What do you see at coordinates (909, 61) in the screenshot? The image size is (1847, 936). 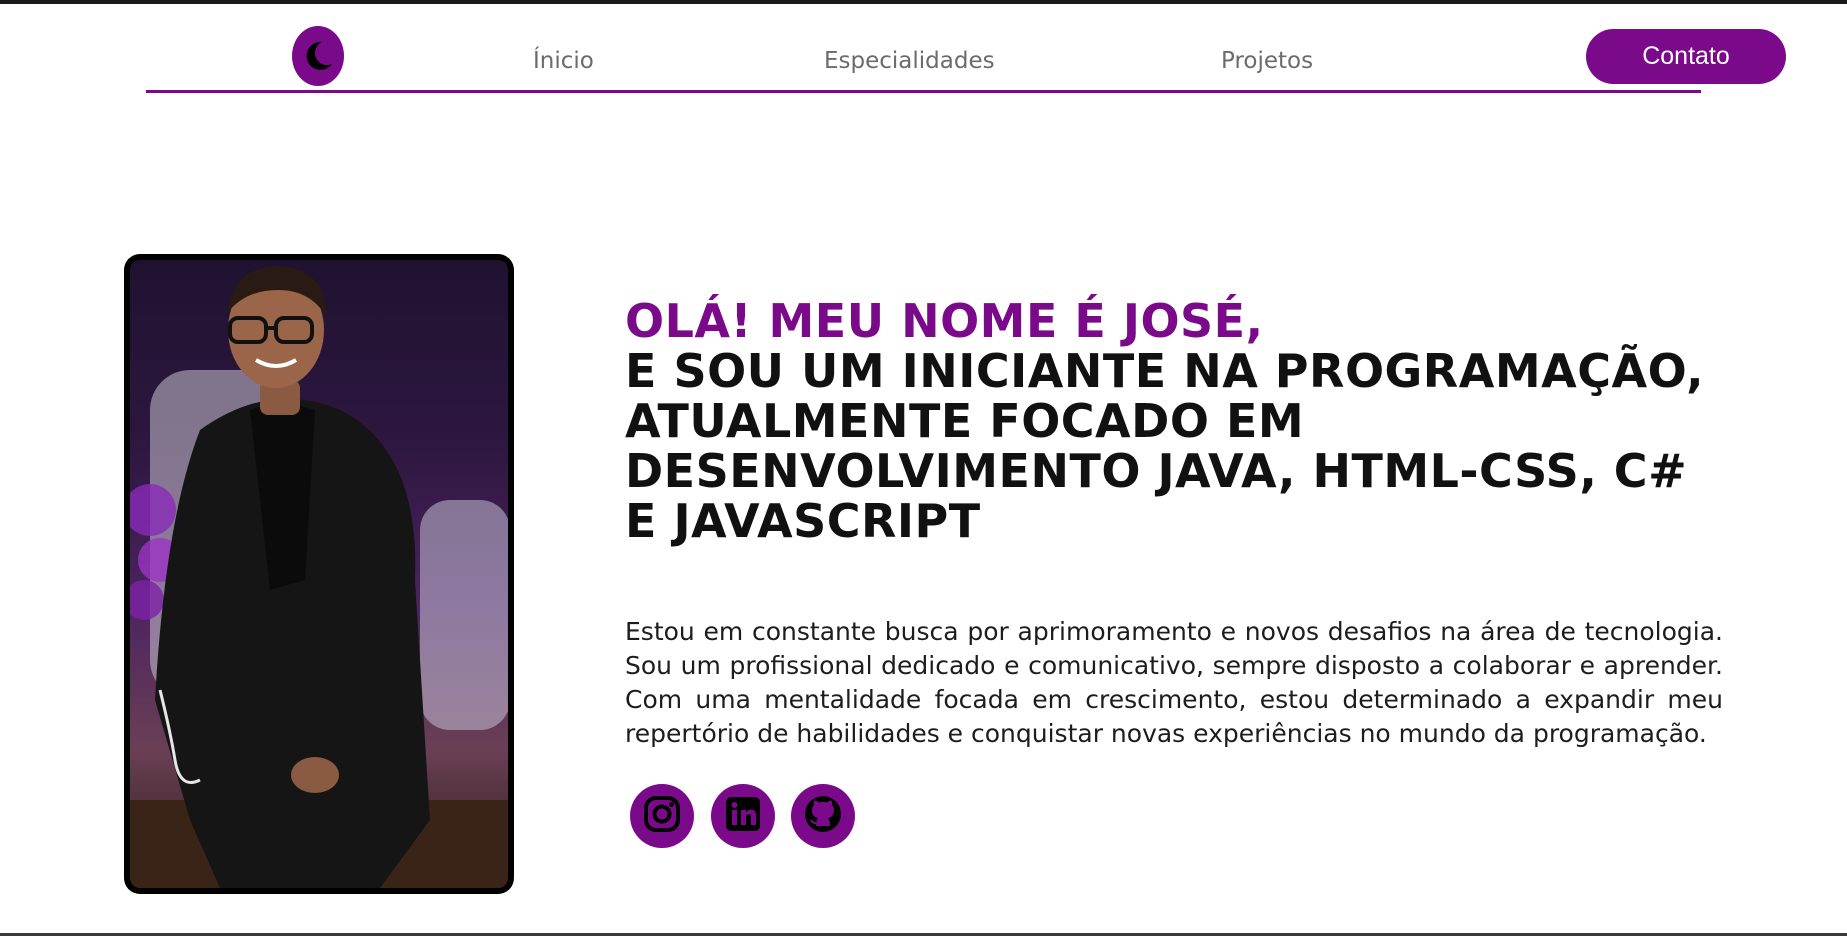 I see `nav-link-especialidades: Especialidades` at bounding box center [909, 61].